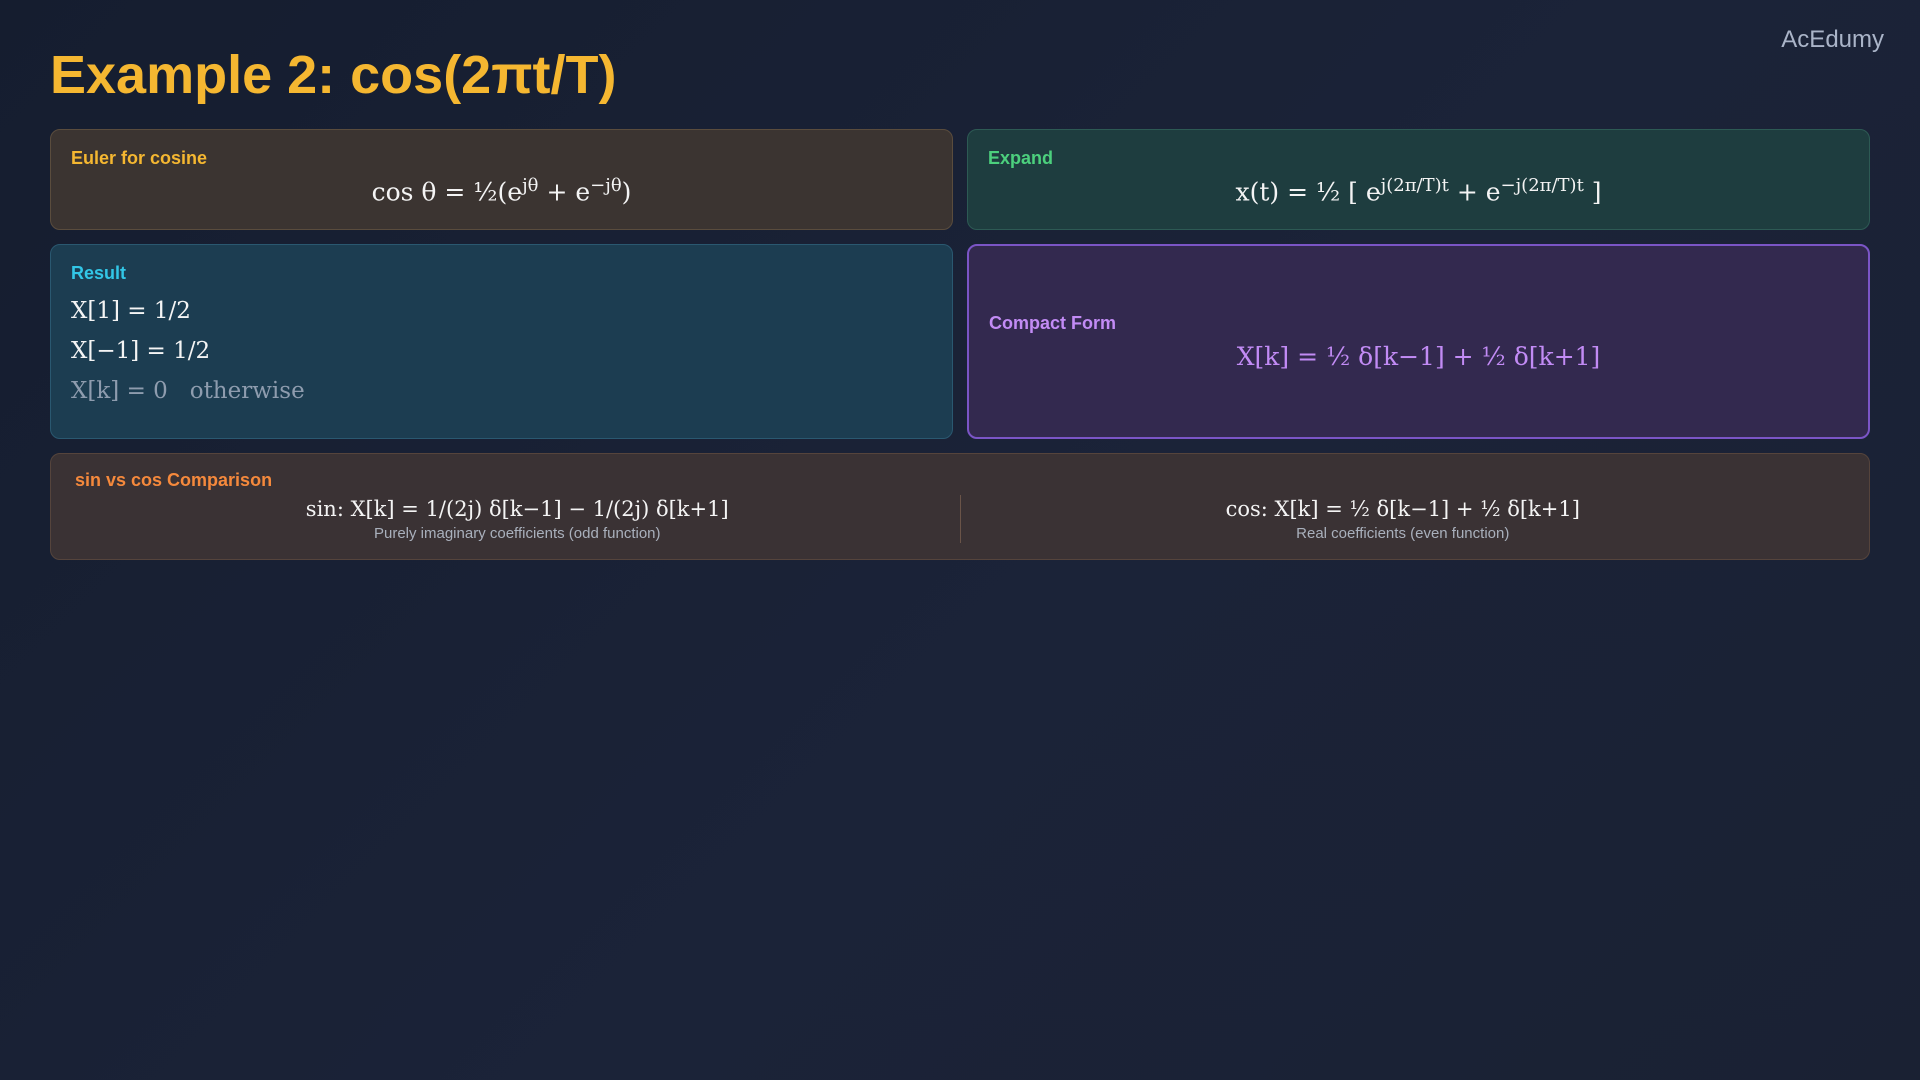  I want to click on euler-equation: cos θ = ½(ejθ + e−jθ), so click(501, 190).